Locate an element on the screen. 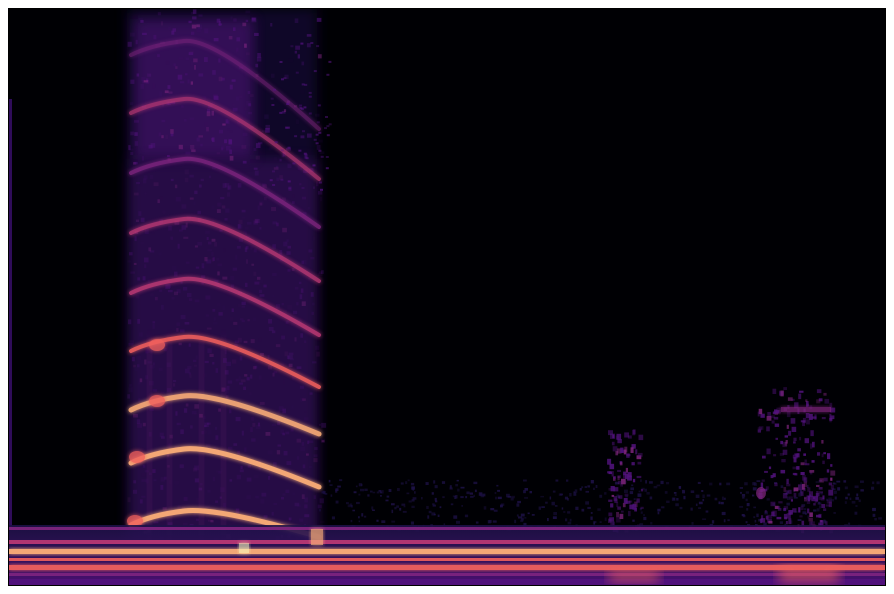  haze-striation is located at coordinates (223, 439).